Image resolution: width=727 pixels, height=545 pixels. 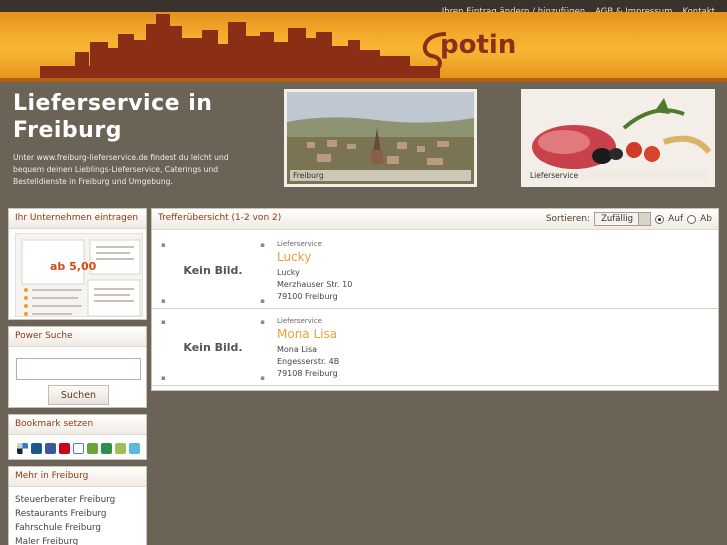 I want to click on more-link-fahrschule: Fahrschule Freiburg, so click(x=80, y=528).